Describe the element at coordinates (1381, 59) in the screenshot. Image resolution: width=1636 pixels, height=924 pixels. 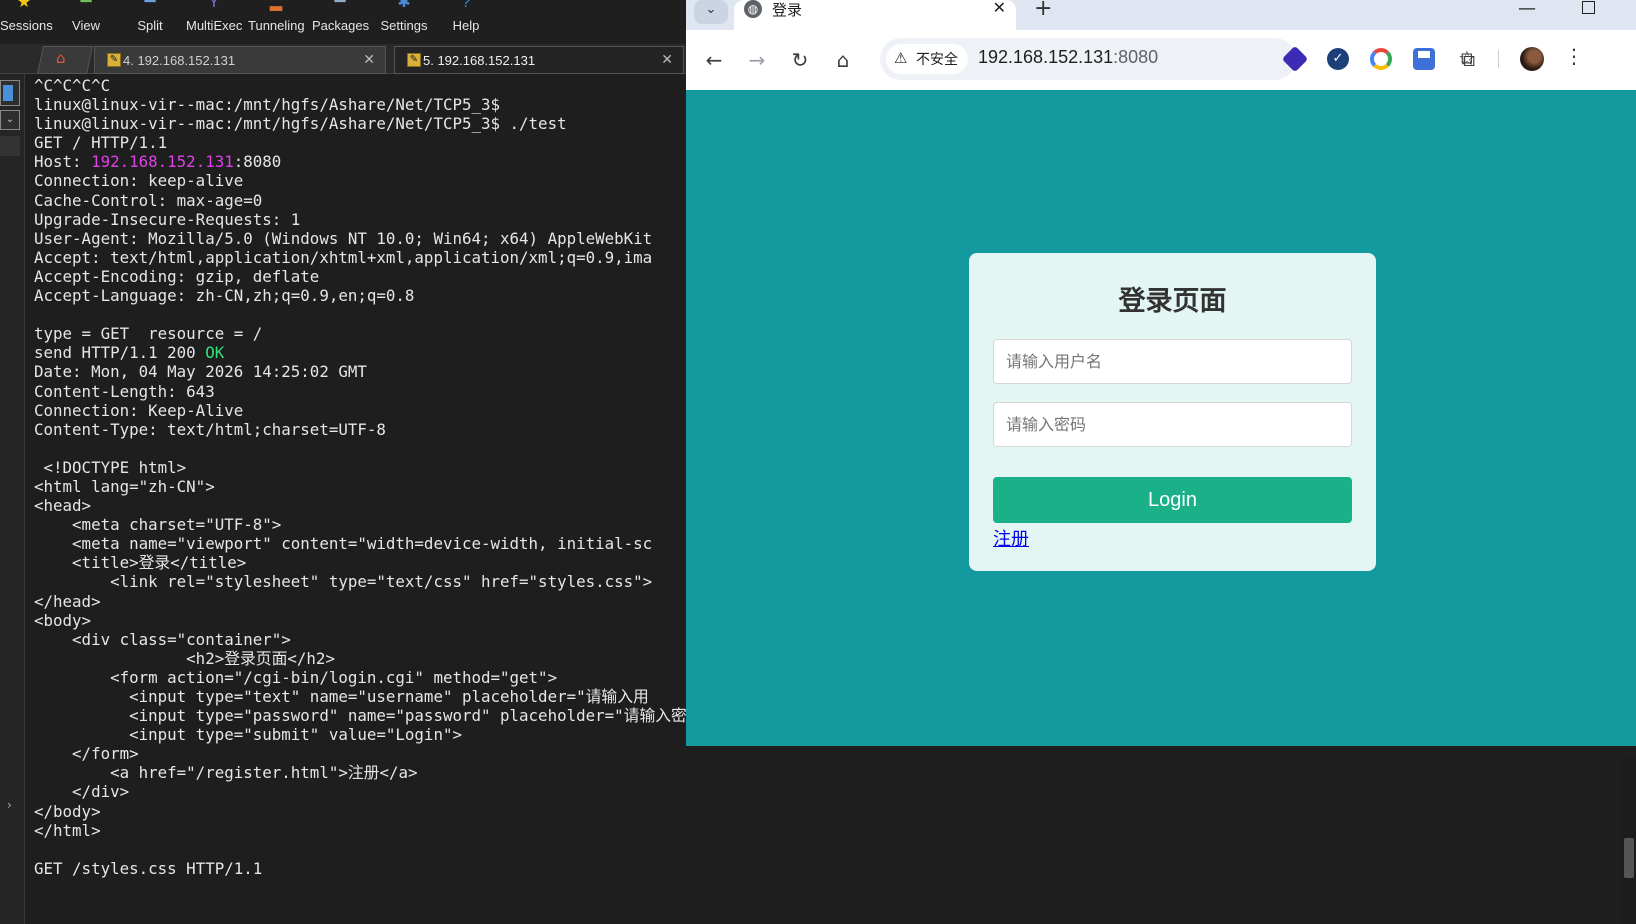
I see `extension-ring-icon` at that location.